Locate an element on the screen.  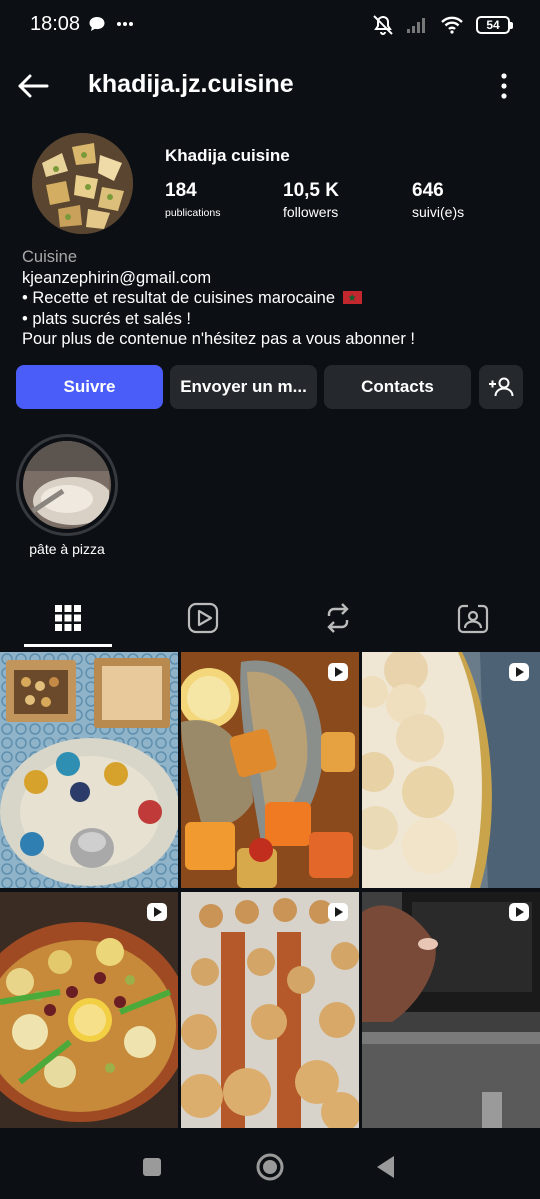
reposts-icon is located at coordinates (337, 618).